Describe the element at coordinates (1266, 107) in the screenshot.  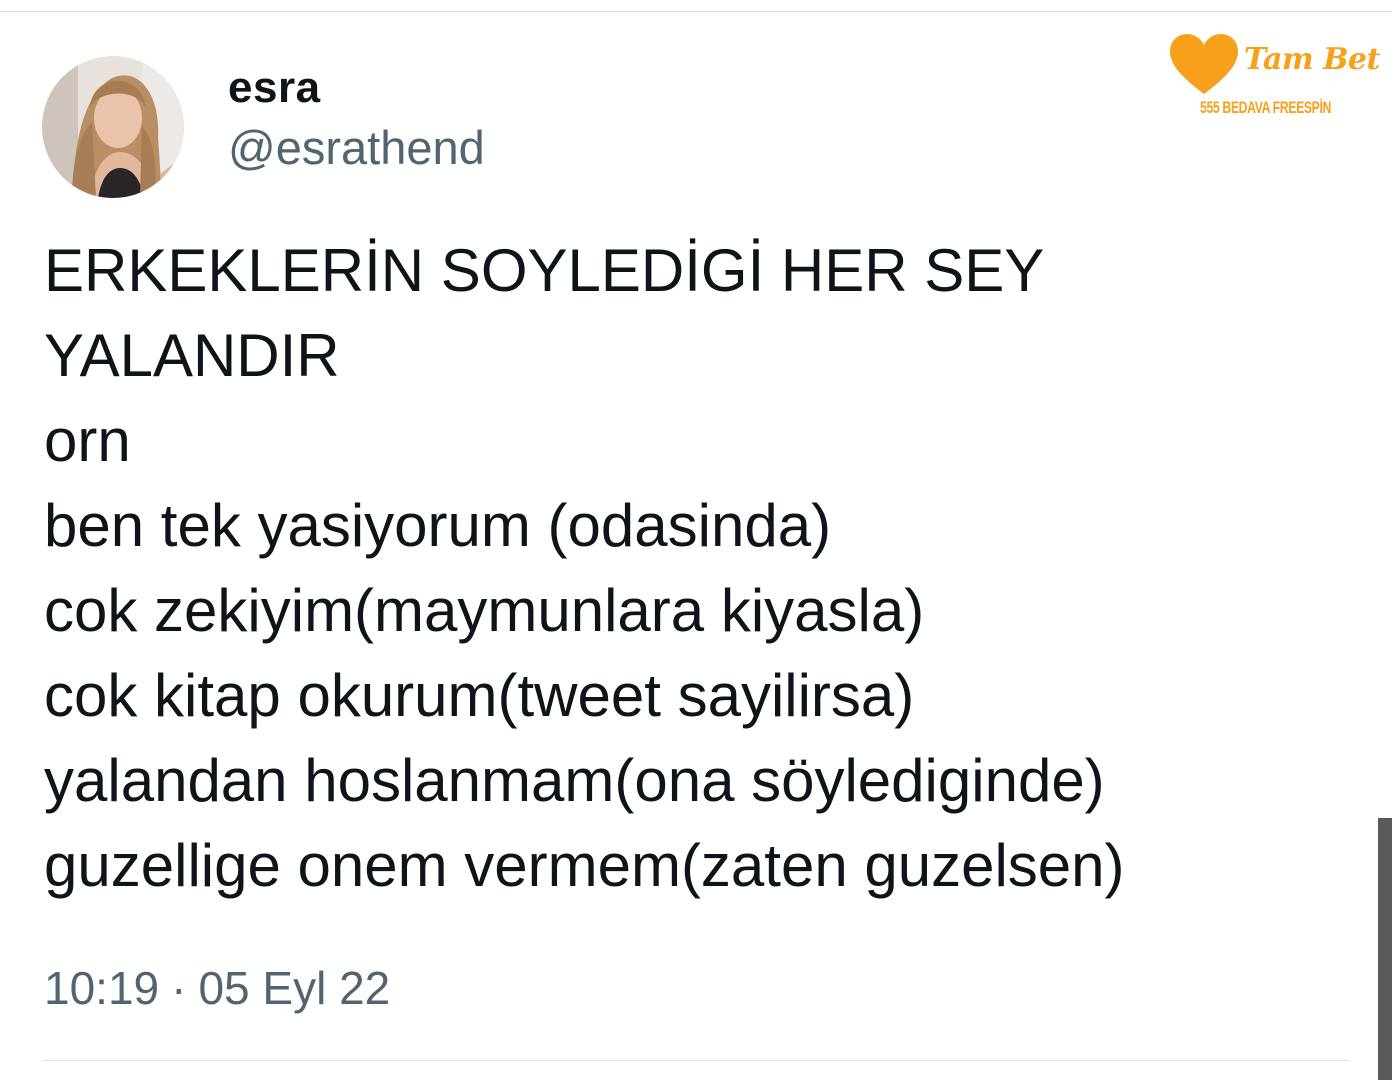
I see `watermark-tagline: 555 BEDAVA FREESPİN` at that location.